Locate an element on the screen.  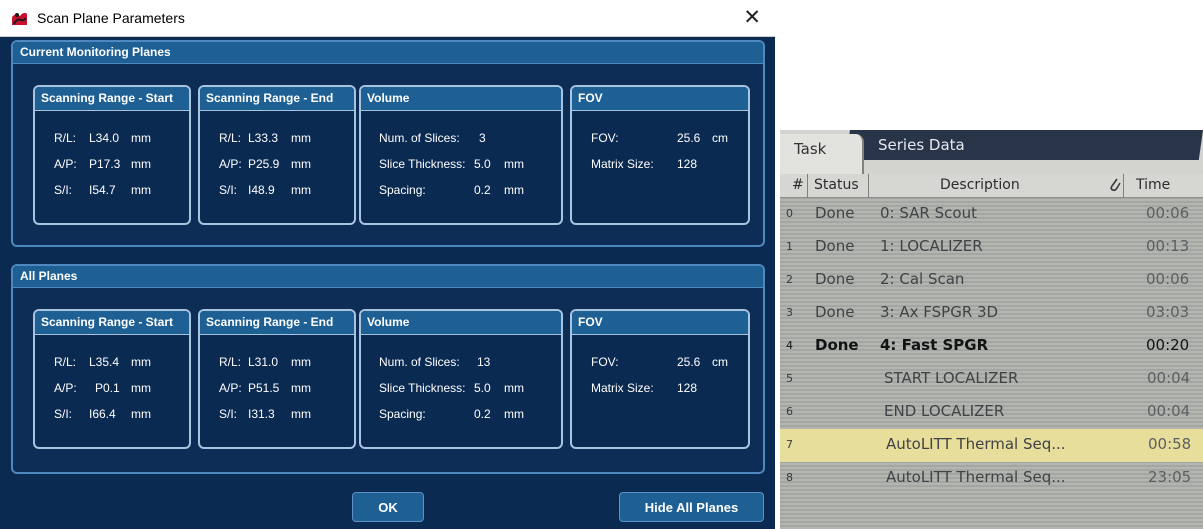
tab-series-data: Series Data is located at coordinates (921, 145).